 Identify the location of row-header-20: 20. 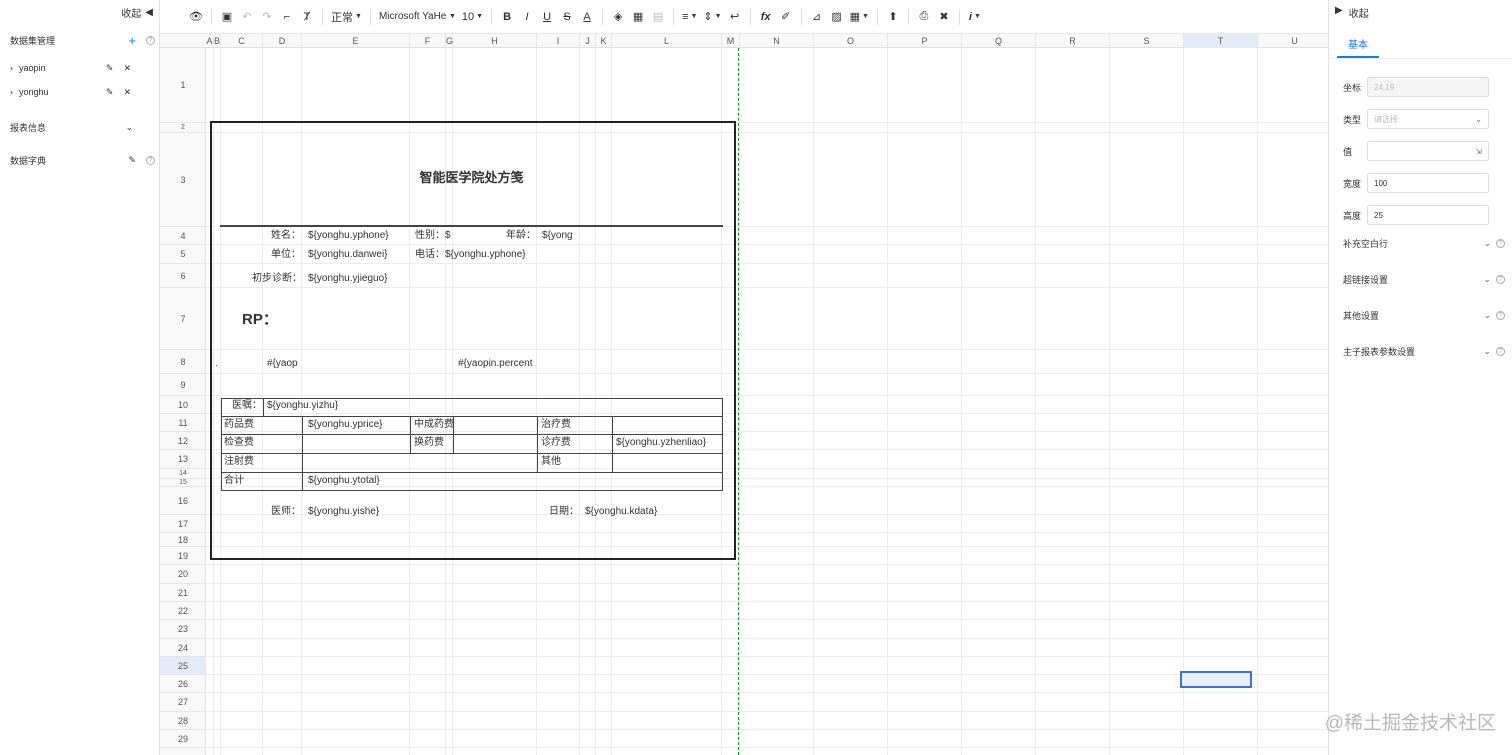
(183, 574).